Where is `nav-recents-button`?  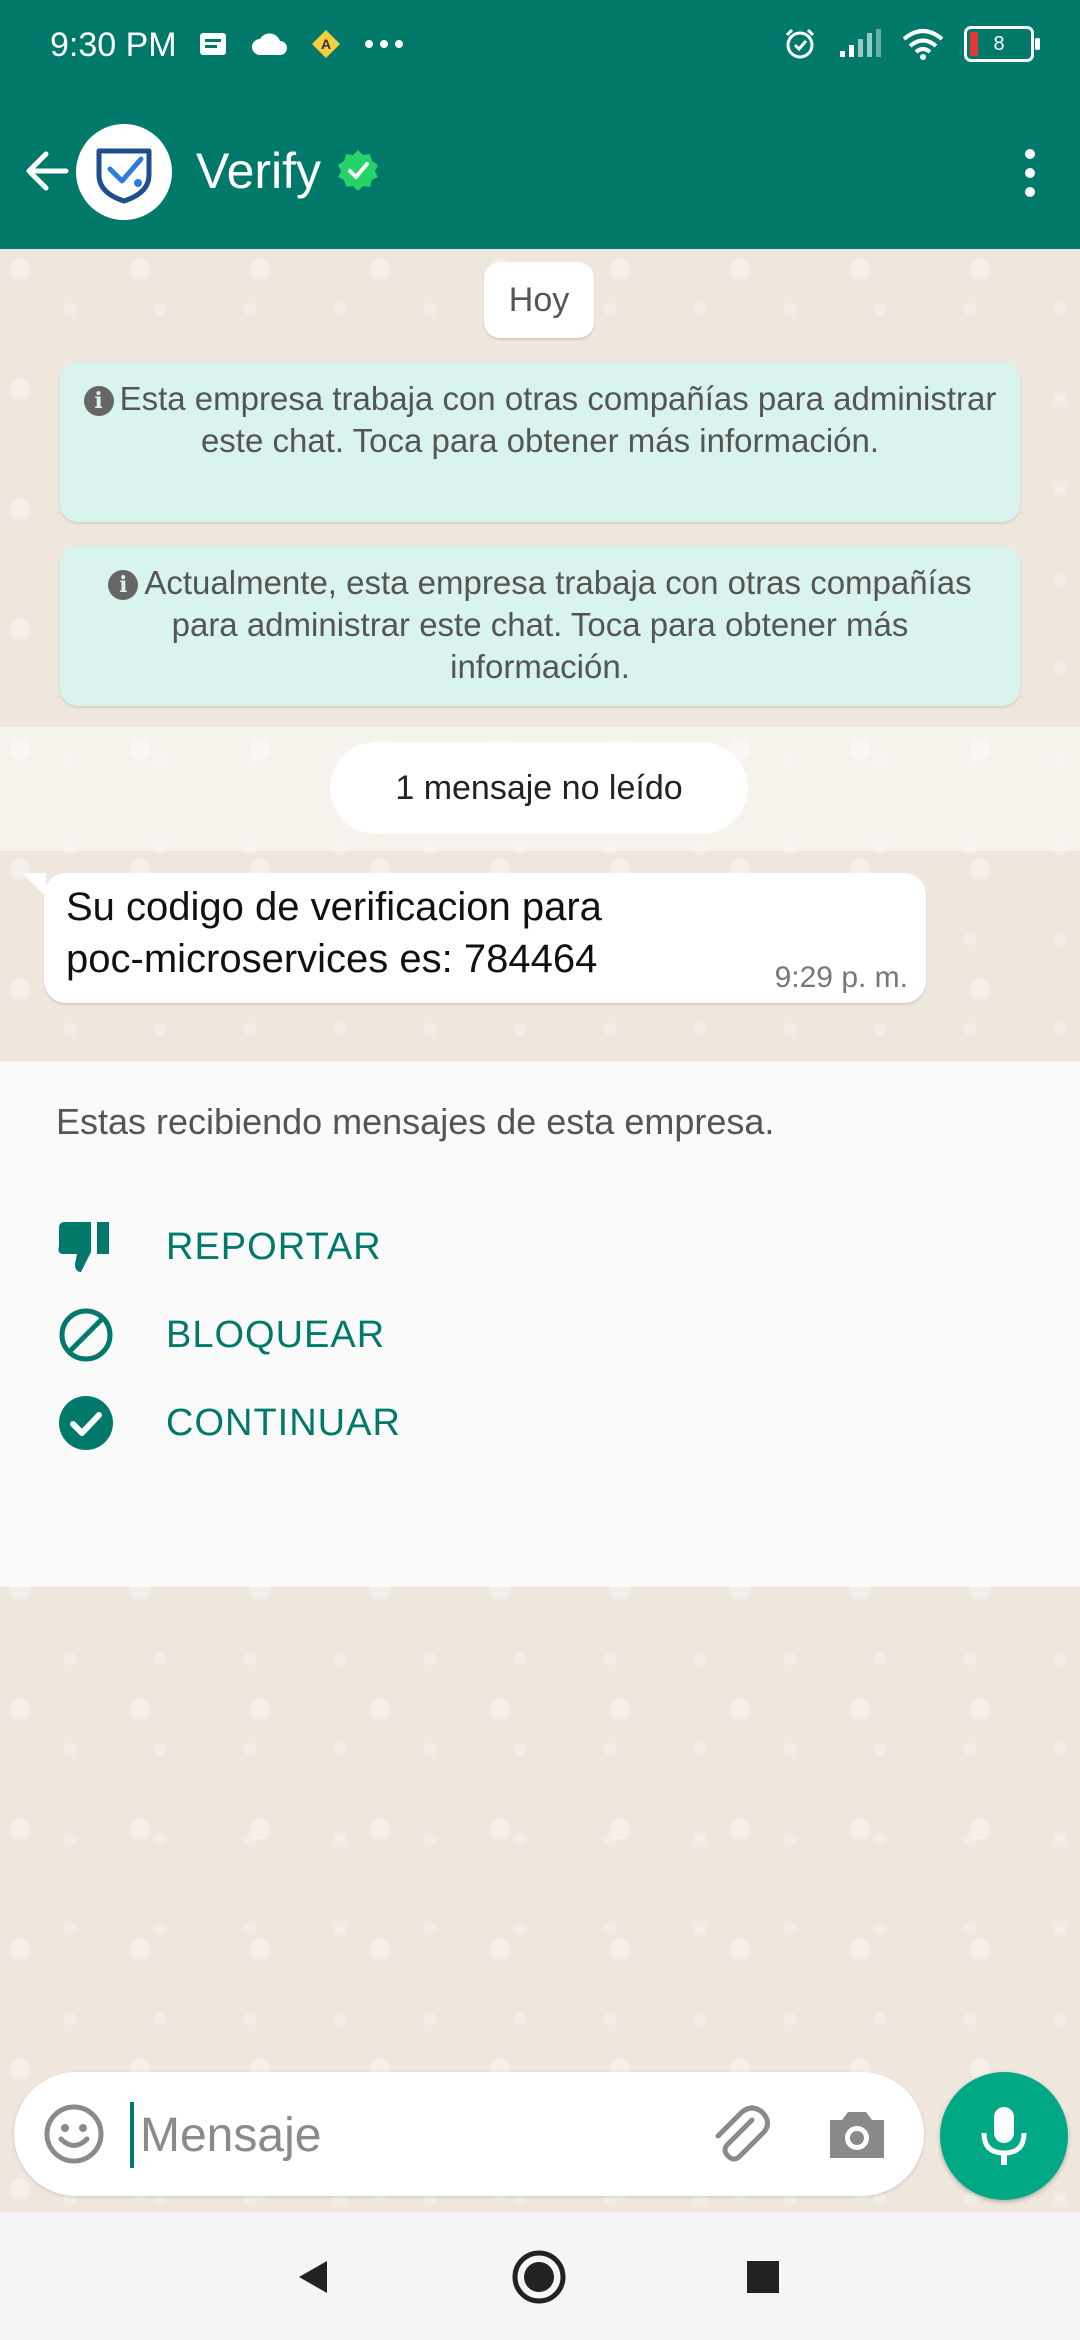 nav-recents-button is located at coordinates (763, 2277).